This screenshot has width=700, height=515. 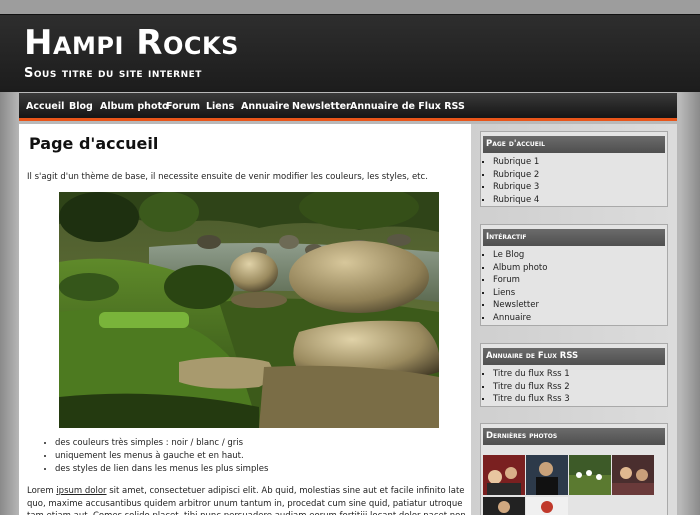 I want to click on sidebar-item-le-blog: Le Blog, so click(x=580, y=255).